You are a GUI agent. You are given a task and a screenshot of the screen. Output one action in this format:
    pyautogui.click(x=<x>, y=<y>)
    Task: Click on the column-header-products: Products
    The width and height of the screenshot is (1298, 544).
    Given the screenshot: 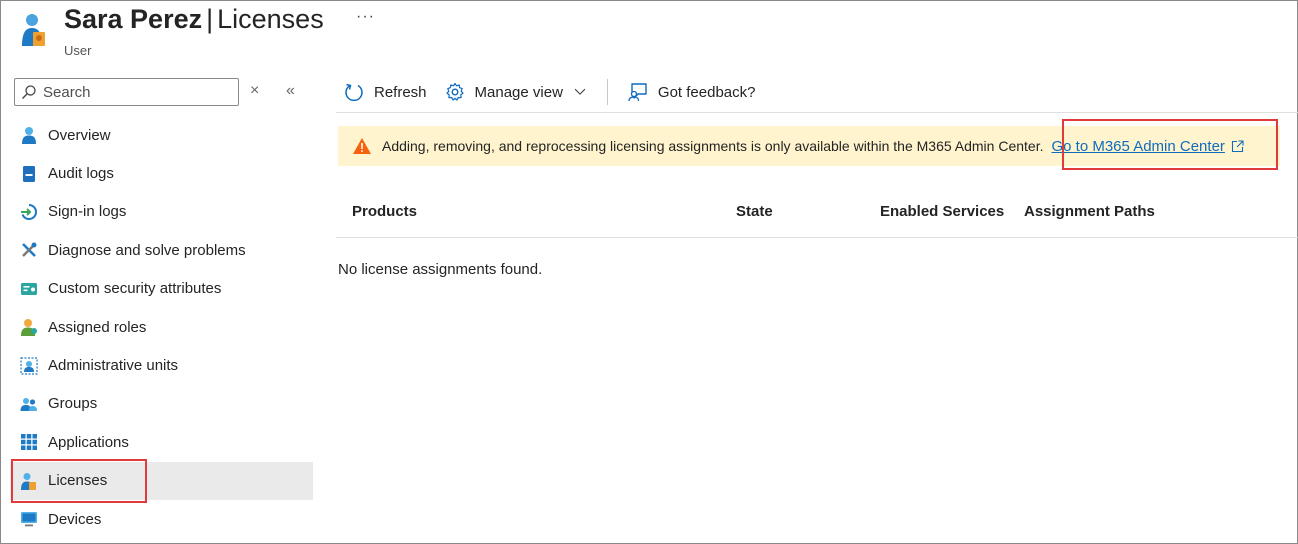 What is the action you would take?
    pyautogui.click(x=384, y=211)
    